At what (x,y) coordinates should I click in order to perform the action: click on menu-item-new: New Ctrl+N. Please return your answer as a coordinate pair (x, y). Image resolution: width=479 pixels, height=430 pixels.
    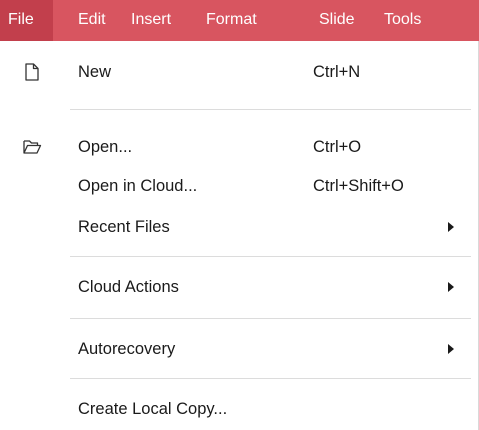
    Looking at the image, I should click on (239, 72).